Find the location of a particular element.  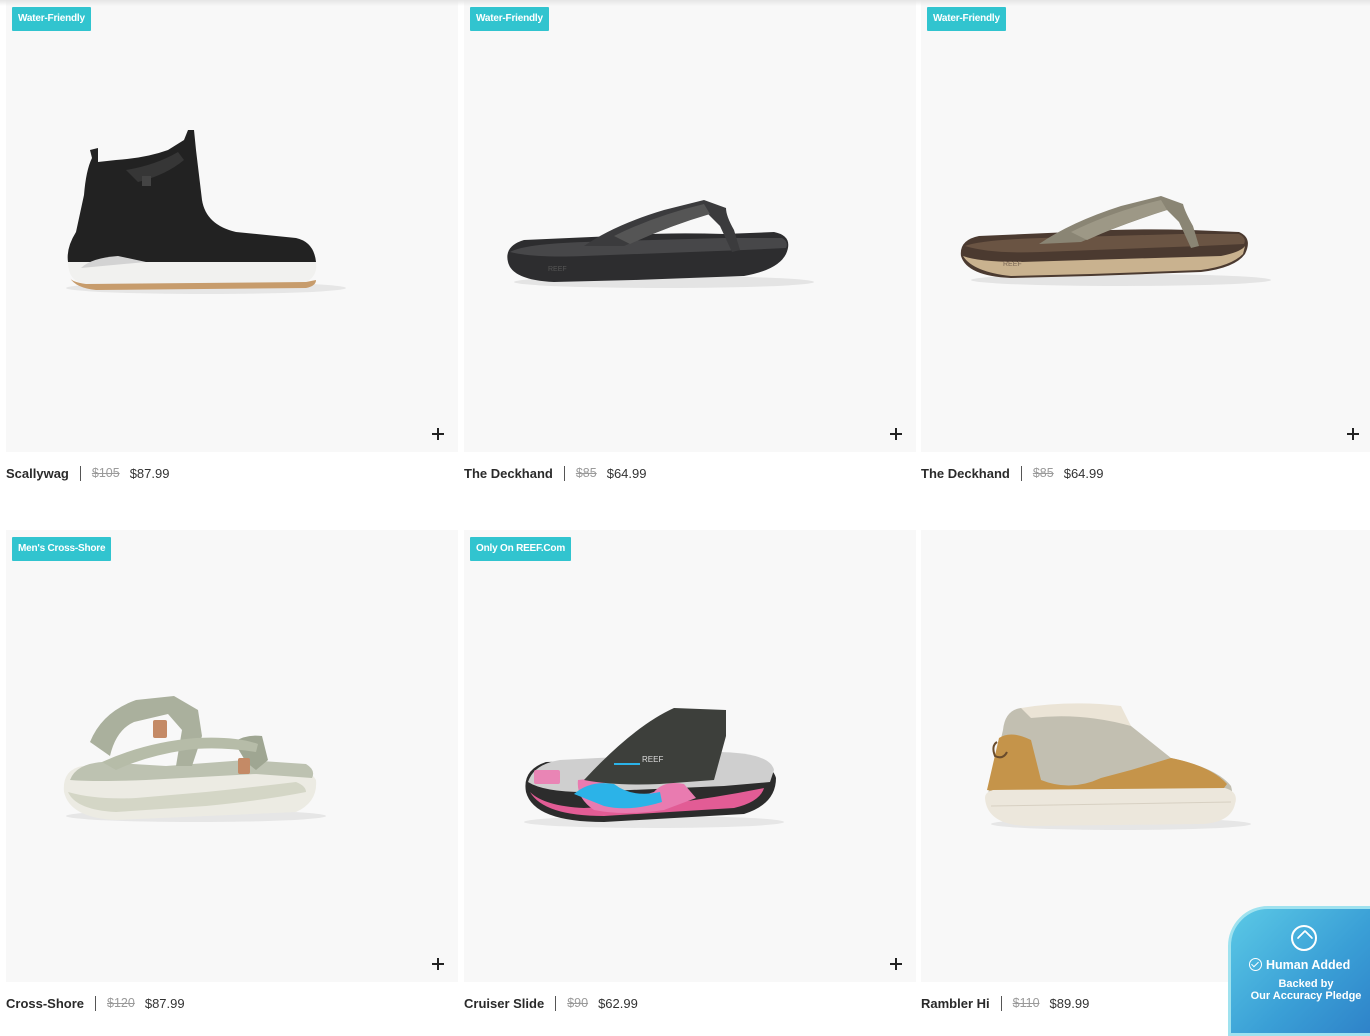

product-name: Cross-Shore is located at coordinates (45, 1003).